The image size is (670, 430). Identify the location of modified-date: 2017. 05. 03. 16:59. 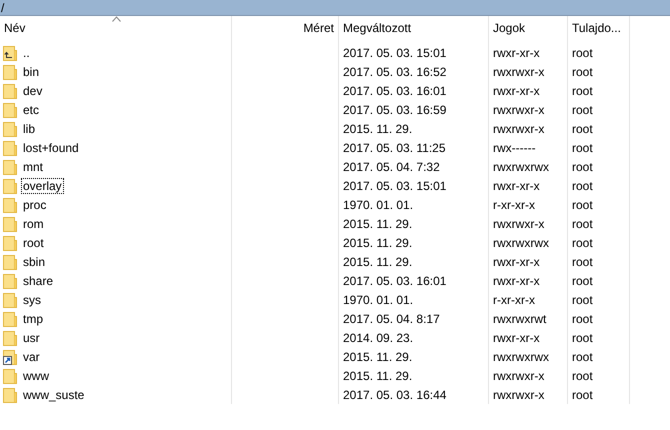
(394, 110).